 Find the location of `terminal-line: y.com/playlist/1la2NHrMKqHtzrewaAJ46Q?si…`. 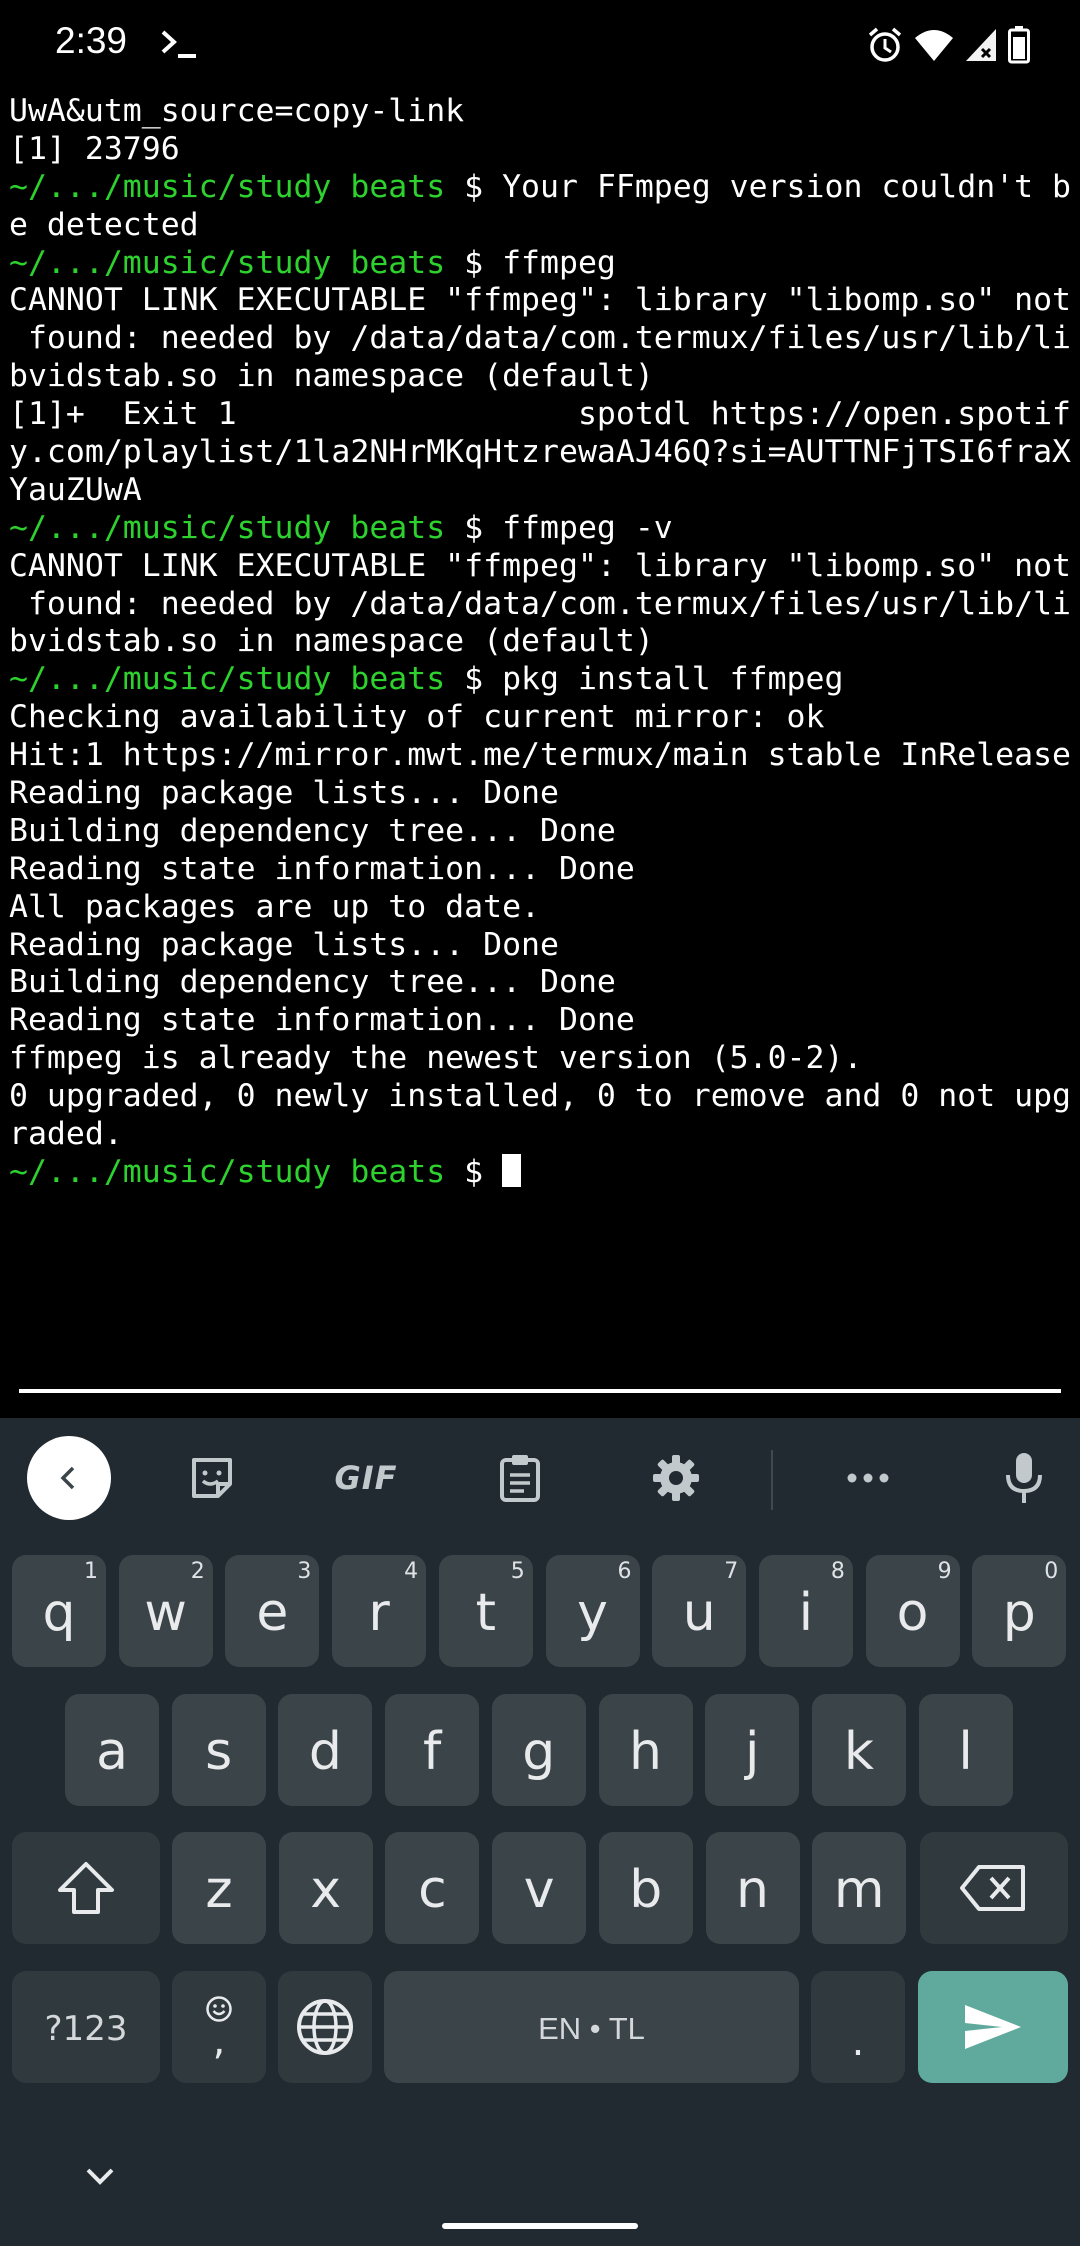

terminal-line: y.com/playlist/1la2NHrMKqHtzrewaAJ46Q?si… is located at coordinates (542, 453).